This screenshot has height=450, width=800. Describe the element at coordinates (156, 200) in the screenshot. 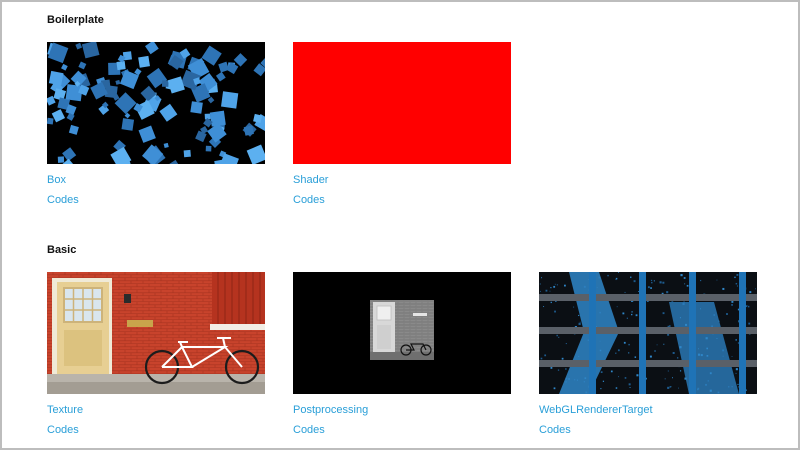

I see `codes-link-box: Codes` at that location.